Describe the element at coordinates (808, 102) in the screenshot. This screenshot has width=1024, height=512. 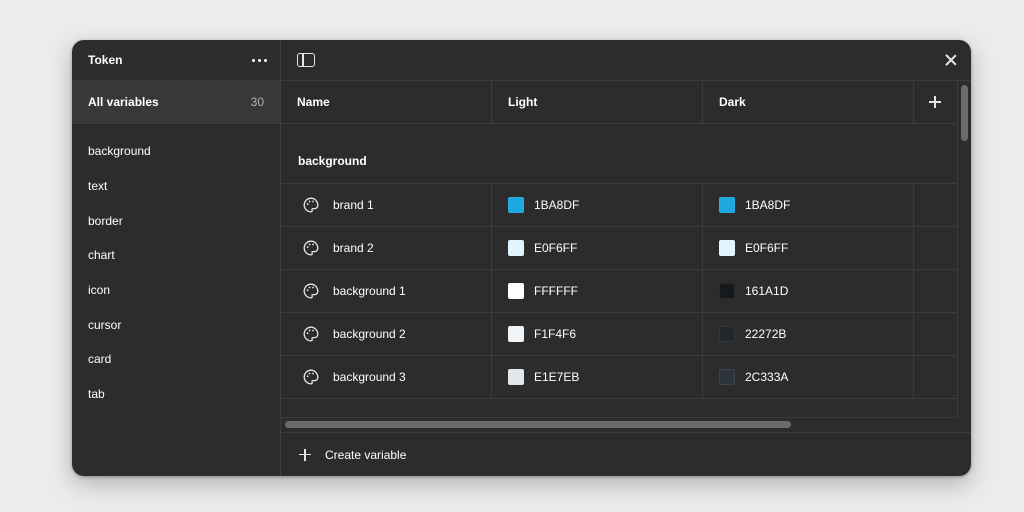
I see `column-header-dark: Dark` at that location.